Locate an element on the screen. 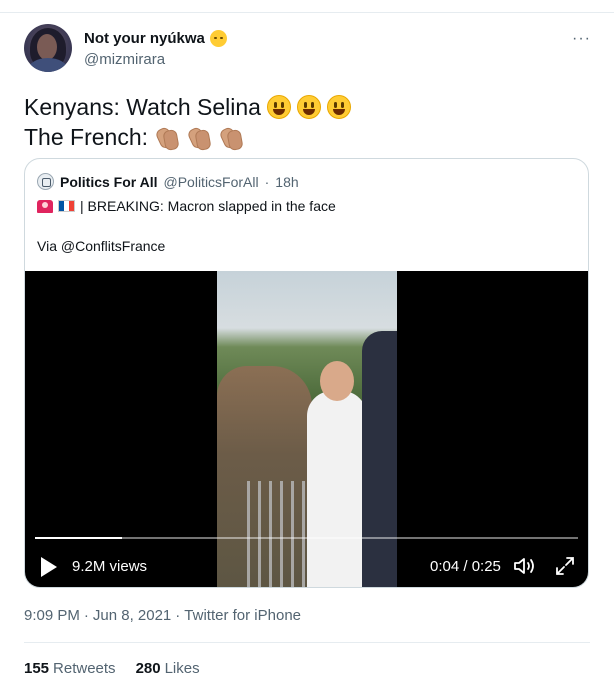  quoted-tweet-header: Politics For All @PoliticsForAll · 18h is located at coordinates (168, 181).